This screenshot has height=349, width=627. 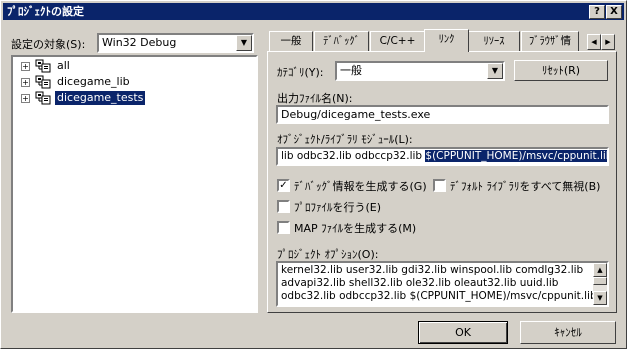 I want to click on scroll-down-icon: ▼, so click(x=600, y=298).